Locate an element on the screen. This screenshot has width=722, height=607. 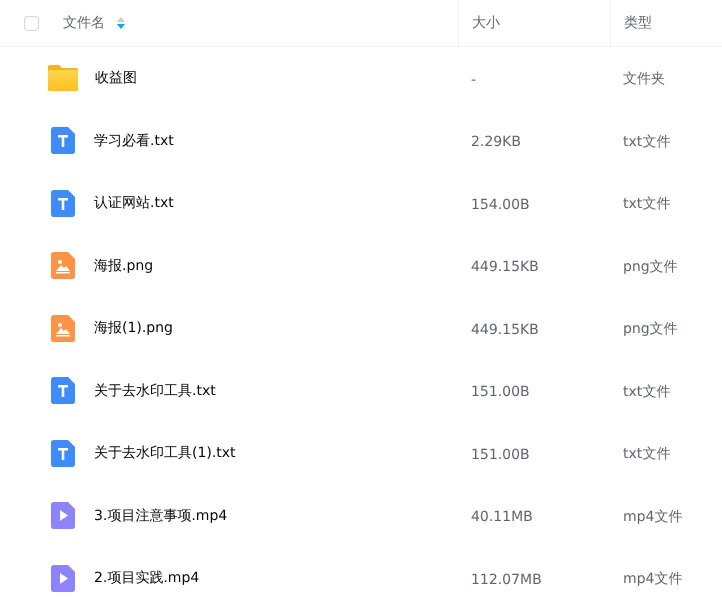
file-size: 2.29KB is located at coordinates (496, 142).